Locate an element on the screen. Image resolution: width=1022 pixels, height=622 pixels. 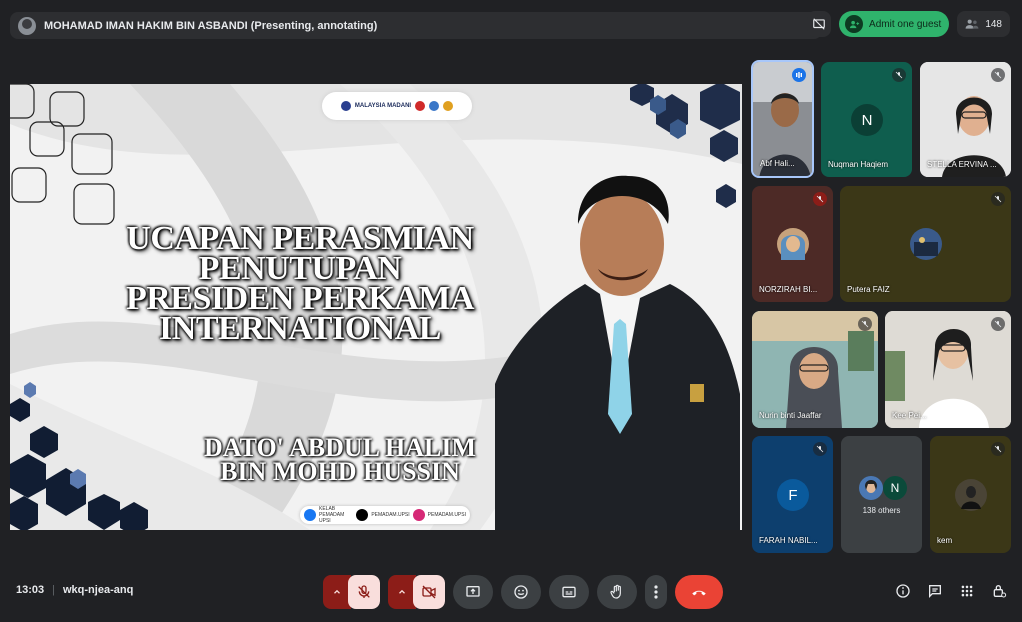
present-icon is located at coordinates (473, 591).